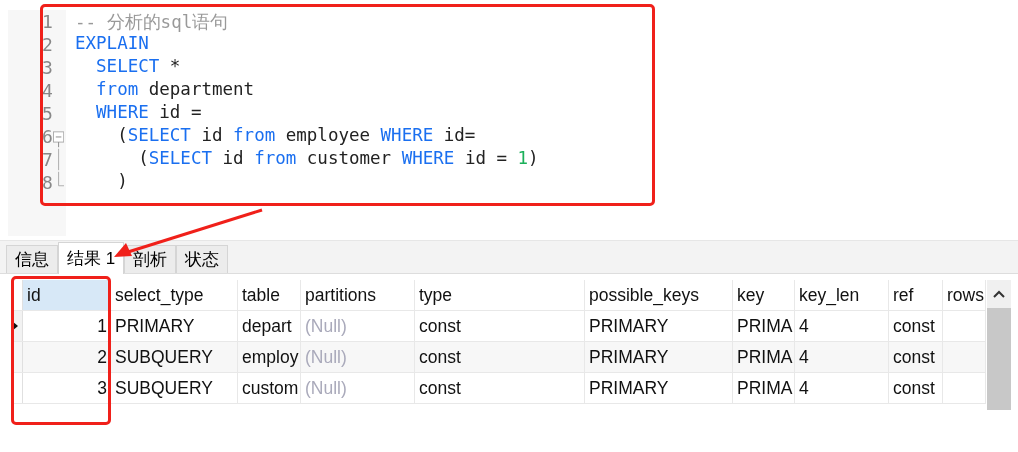 This screenshot has height=452, width=1018. Describe the element at coordinates (91, 258) in the screenshot. I see `tab: 结果 1` at that location.